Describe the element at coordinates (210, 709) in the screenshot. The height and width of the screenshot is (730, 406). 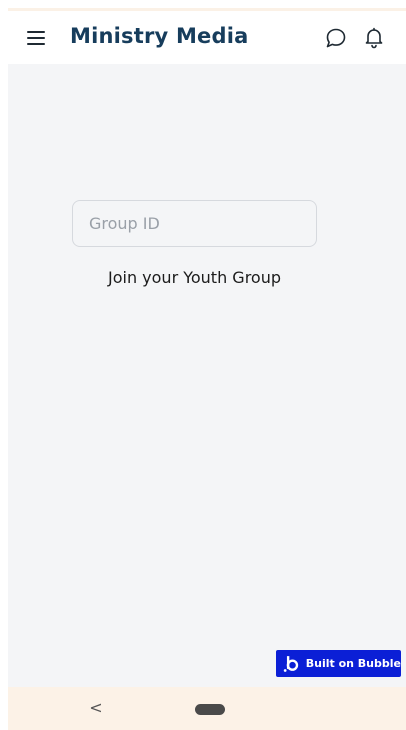
I see `home-pill-icon` at that location.